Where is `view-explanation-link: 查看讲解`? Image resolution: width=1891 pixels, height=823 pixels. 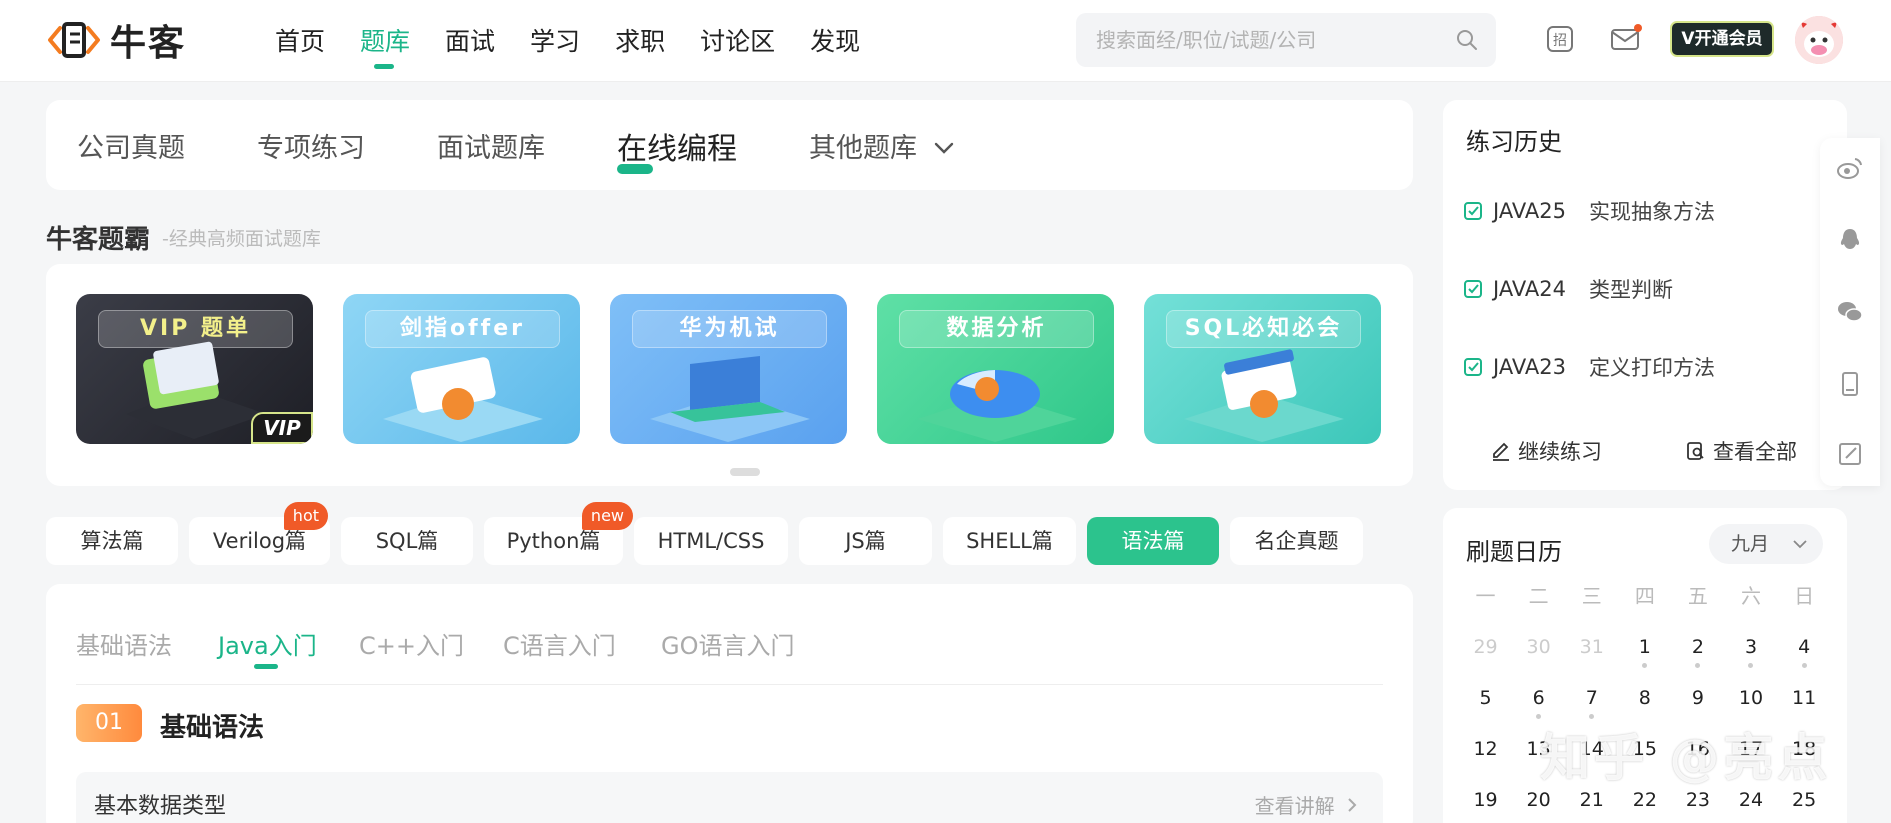
view-explanation-link: 查看讲解 is located at coordinates (1307, 804).